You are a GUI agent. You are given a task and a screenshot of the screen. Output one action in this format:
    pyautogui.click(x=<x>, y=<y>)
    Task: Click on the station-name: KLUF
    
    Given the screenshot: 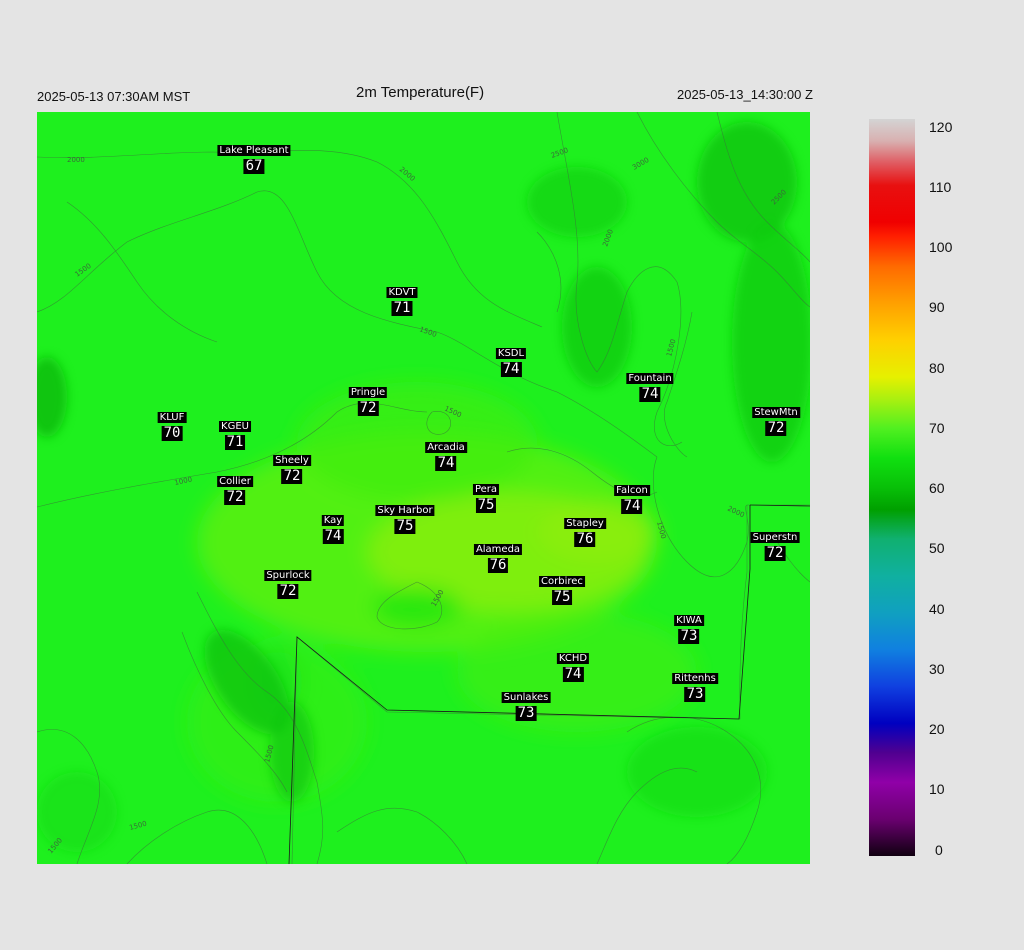 What is the action you would take?
    pyautogui.click(x=172, y=417)
    